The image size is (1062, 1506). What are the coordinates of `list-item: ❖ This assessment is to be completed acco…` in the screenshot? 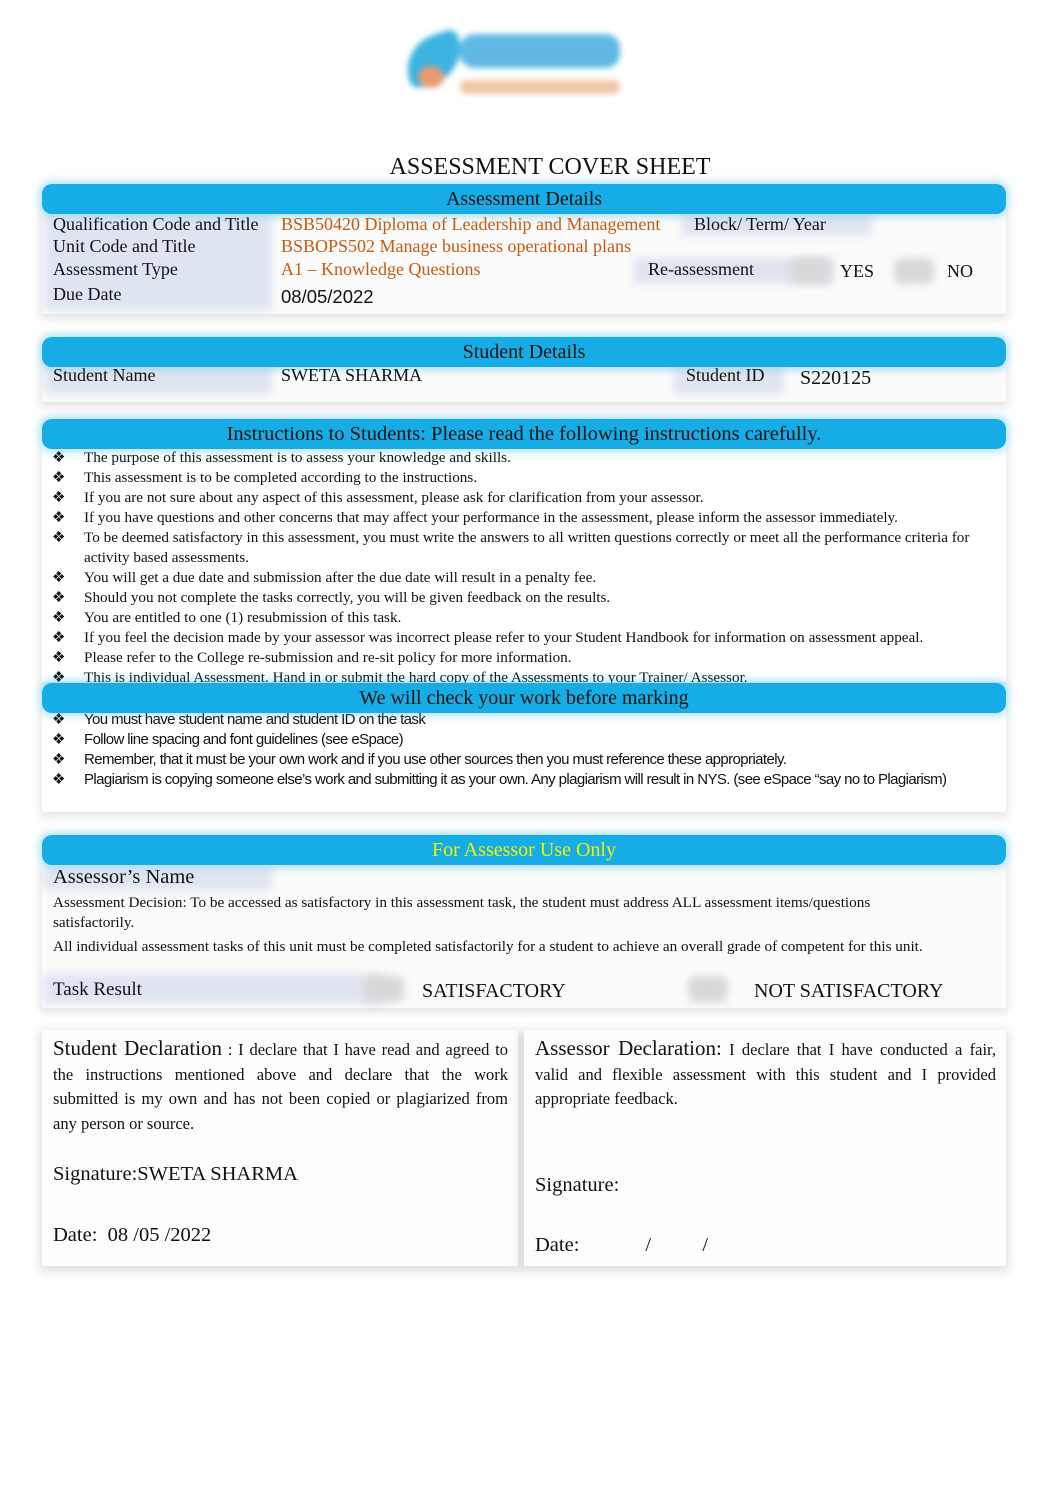 It's located at (513, 478).